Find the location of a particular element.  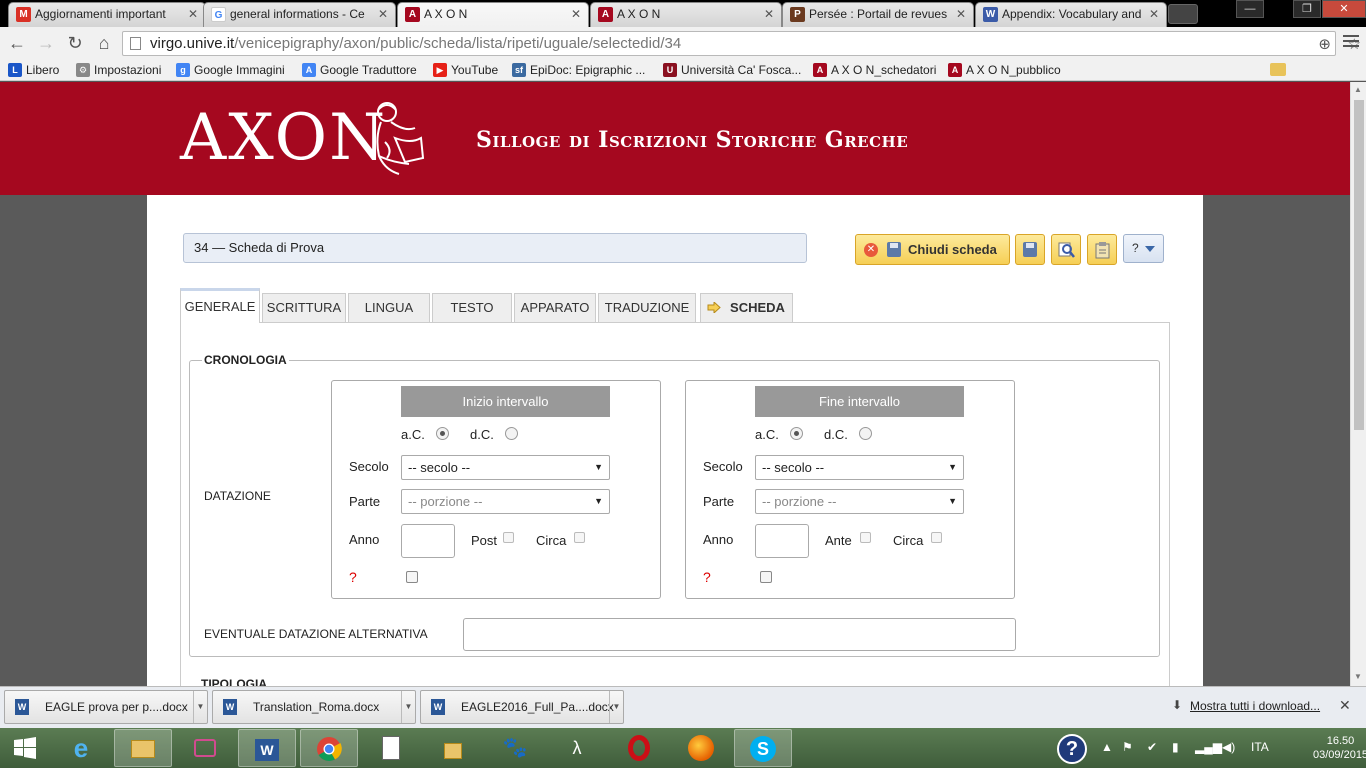

save-button is located at coordinates (1030, 249).